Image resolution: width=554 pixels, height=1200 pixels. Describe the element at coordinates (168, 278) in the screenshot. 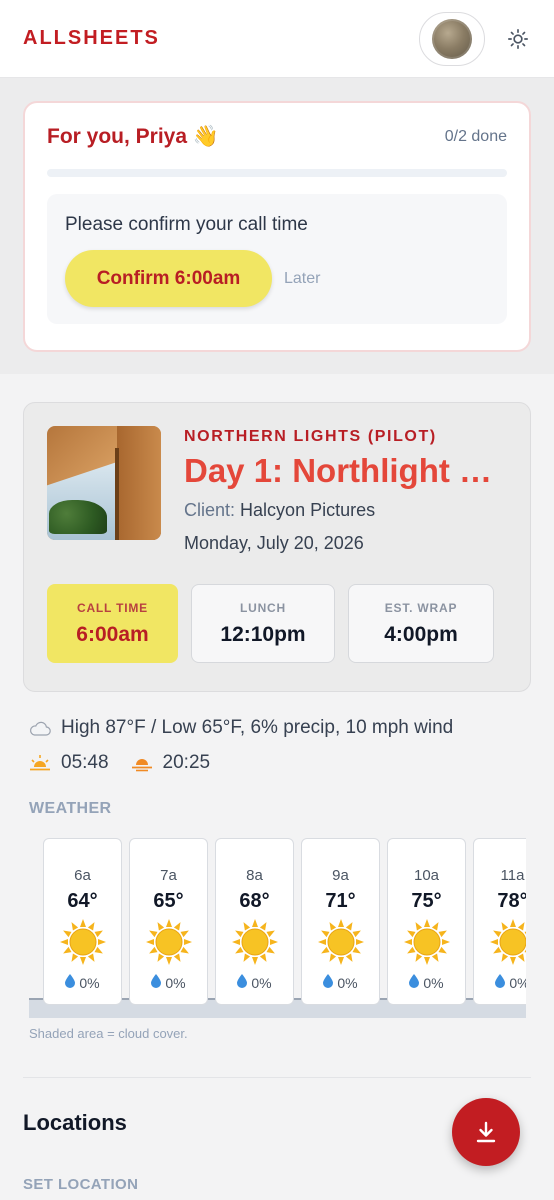

I see `confirm-call-time-button: Confirm 6:00am` at that location.